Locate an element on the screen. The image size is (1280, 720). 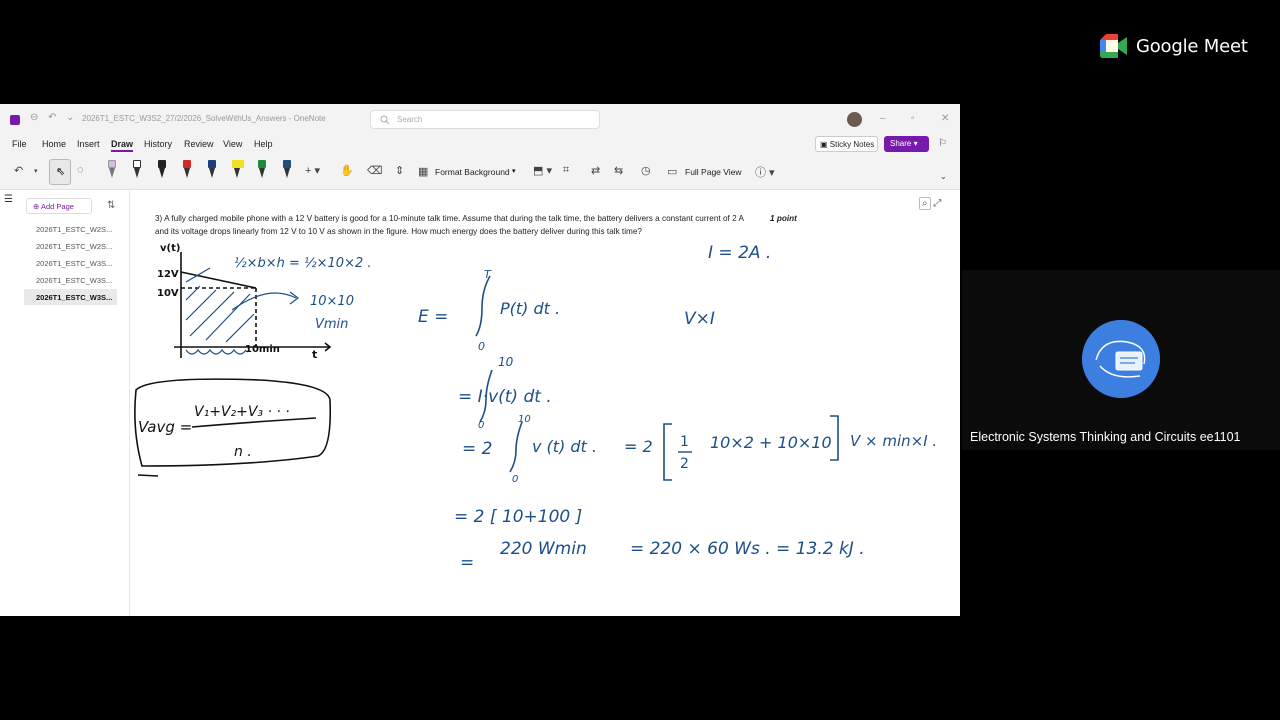
bracket-left is located at coordinates (667, 452).